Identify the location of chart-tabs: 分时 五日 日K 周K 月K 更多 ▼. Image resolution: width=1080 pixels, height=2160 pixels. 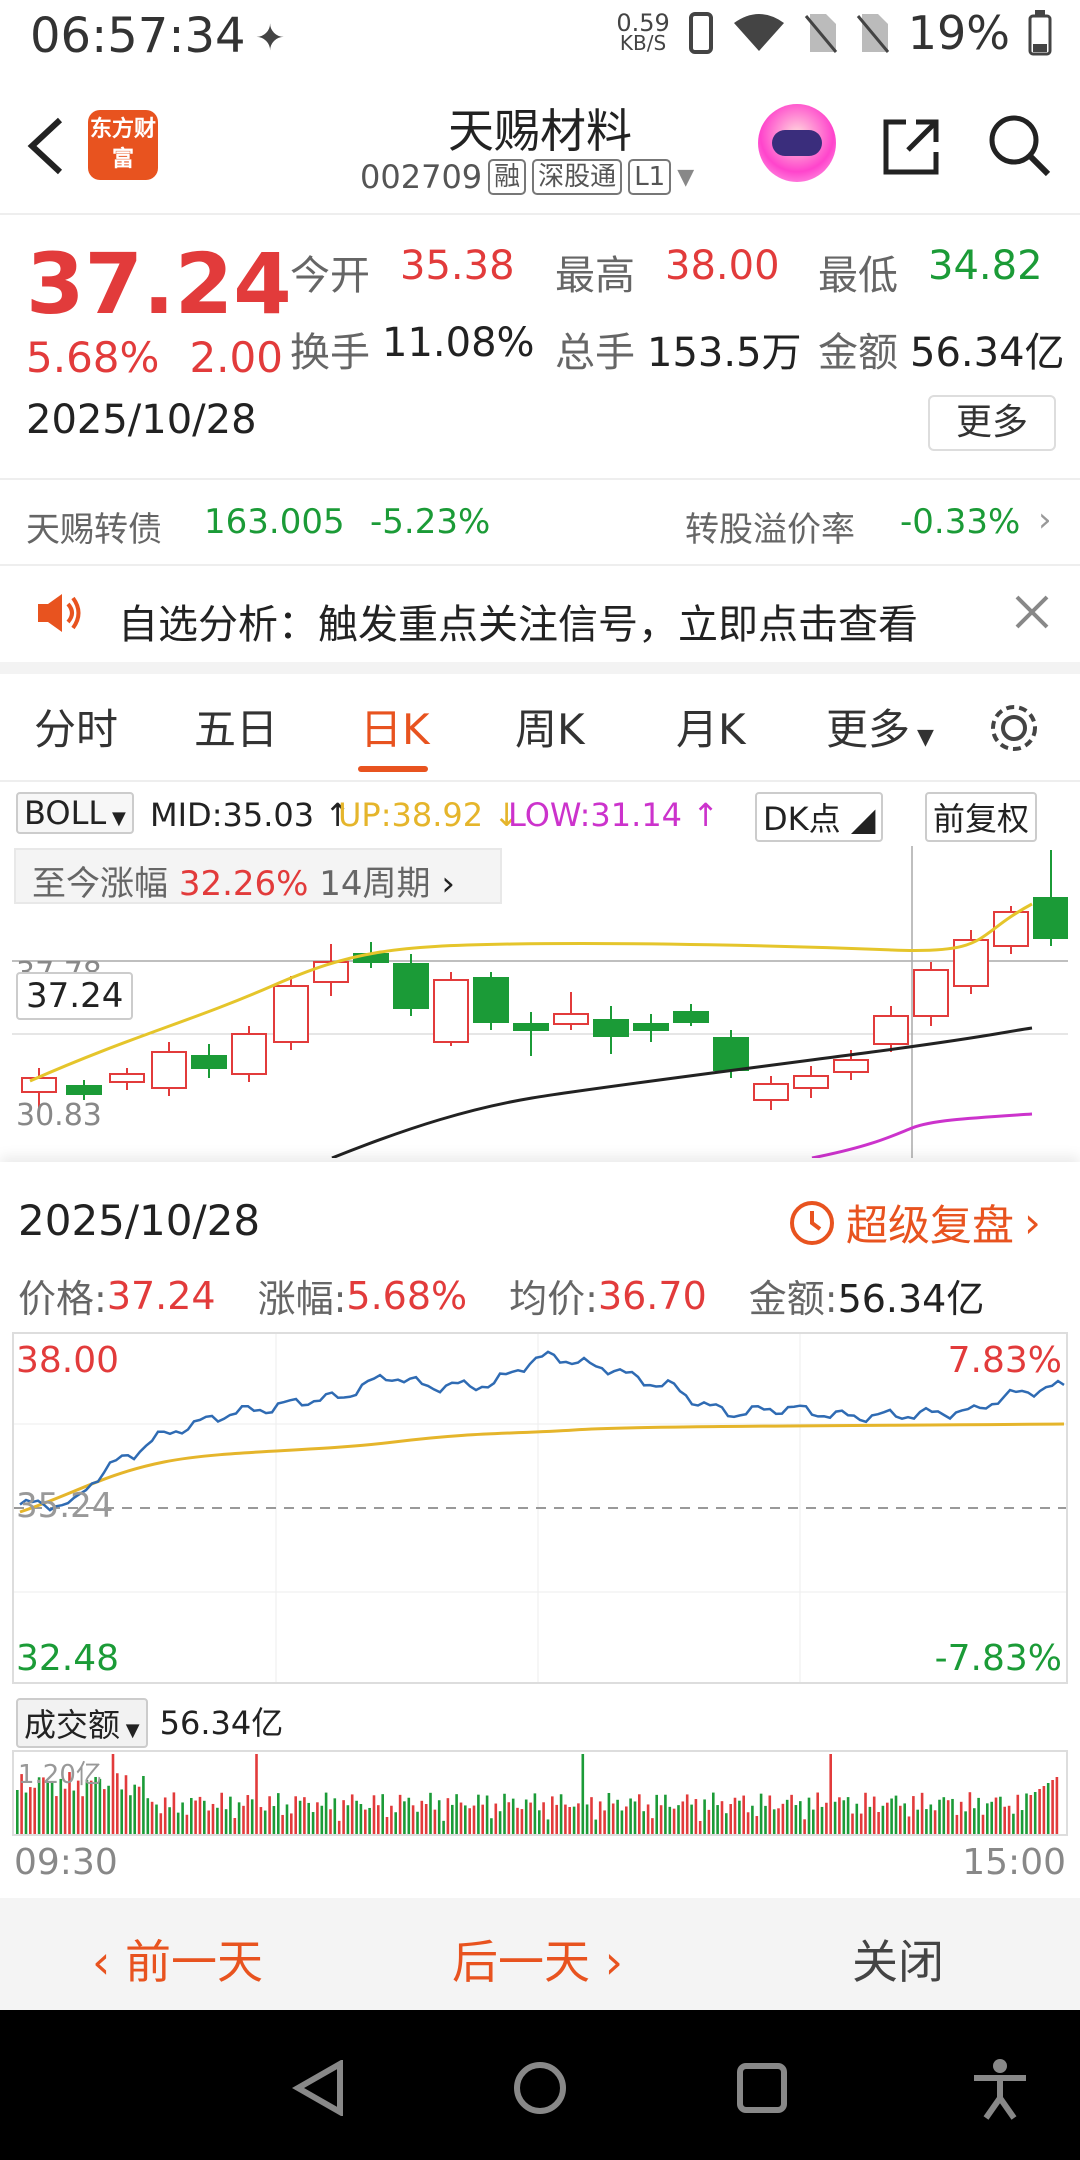
(540, 728).